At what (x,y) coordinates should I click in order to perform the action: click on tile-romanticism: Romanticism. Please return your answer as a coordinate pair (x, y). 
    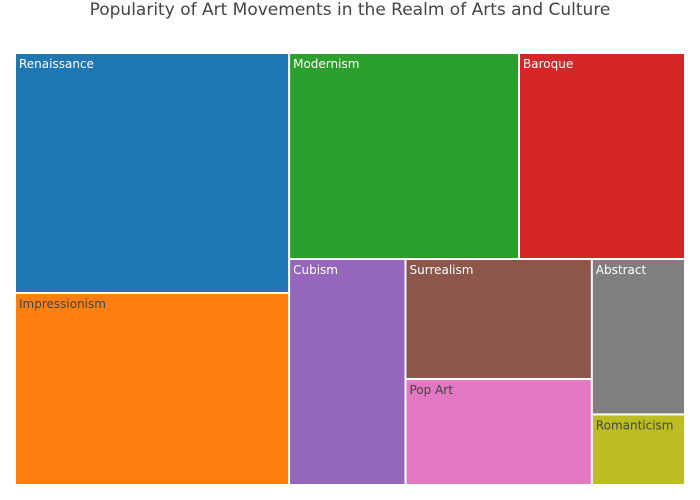
    Looking at the image, I should click on (638, 449).